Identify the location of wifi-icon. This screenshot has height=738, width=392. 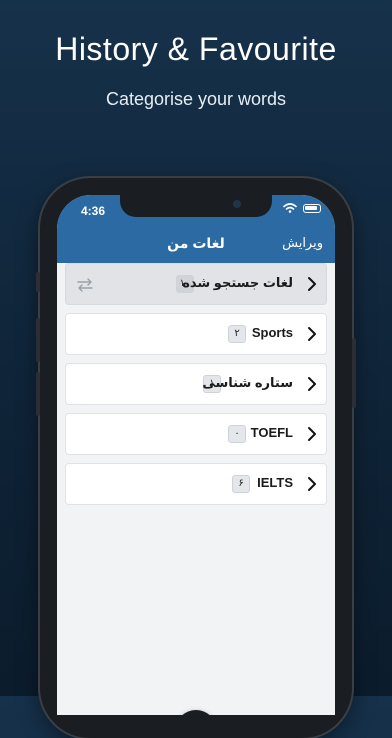
(290, 208).